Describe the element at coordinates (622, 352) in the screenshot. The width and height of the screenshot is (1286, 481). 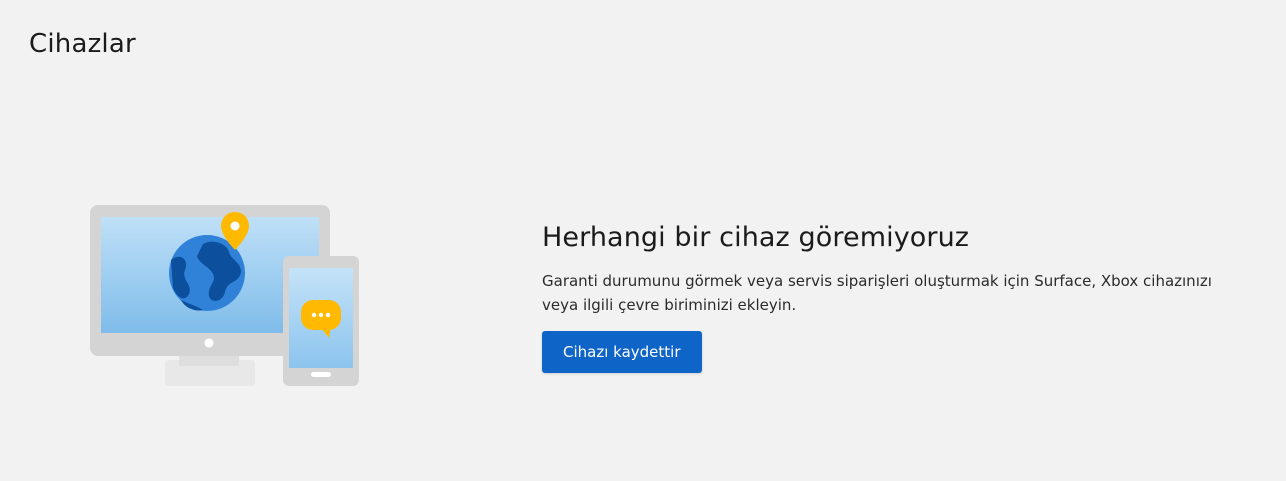
I see `register-device-button: Cihazı kaydettir` at that location.